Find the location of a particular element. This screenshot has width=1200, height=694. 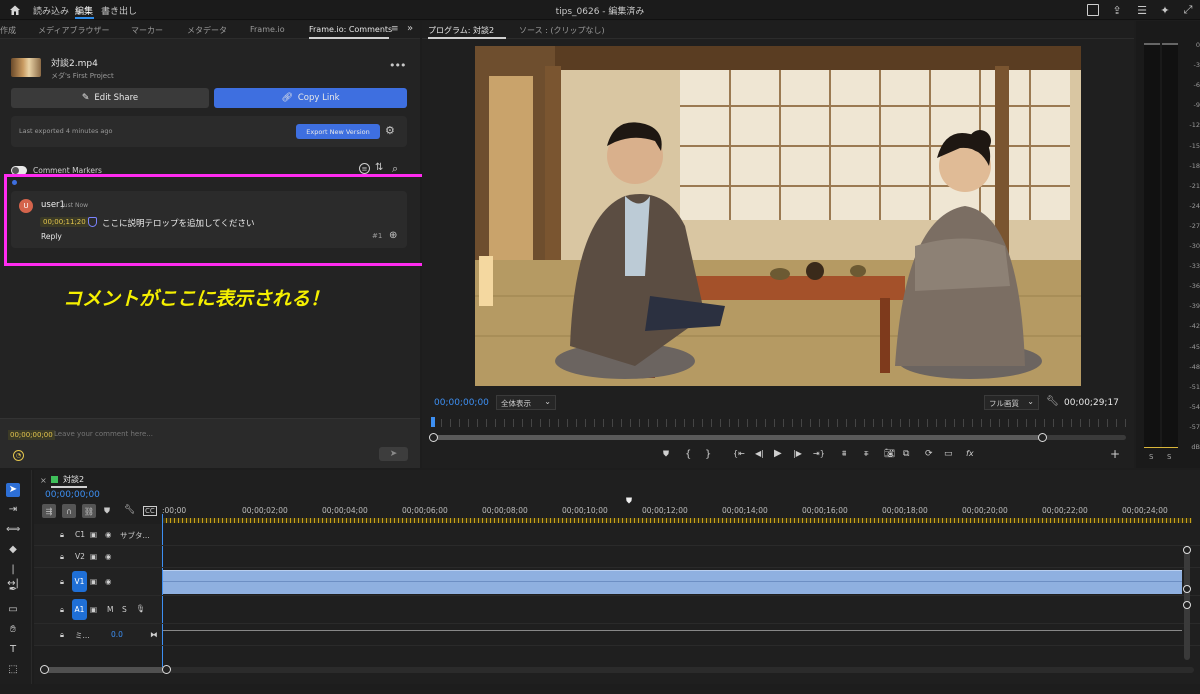

timeline-scroll-handle-left is located at coordinates (44, 669).